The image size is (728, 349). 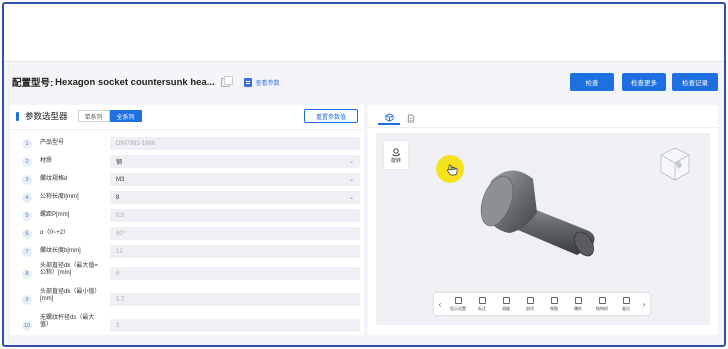 I want to click on param-label: 公称长度l[mm], so click(x=59, y=197).